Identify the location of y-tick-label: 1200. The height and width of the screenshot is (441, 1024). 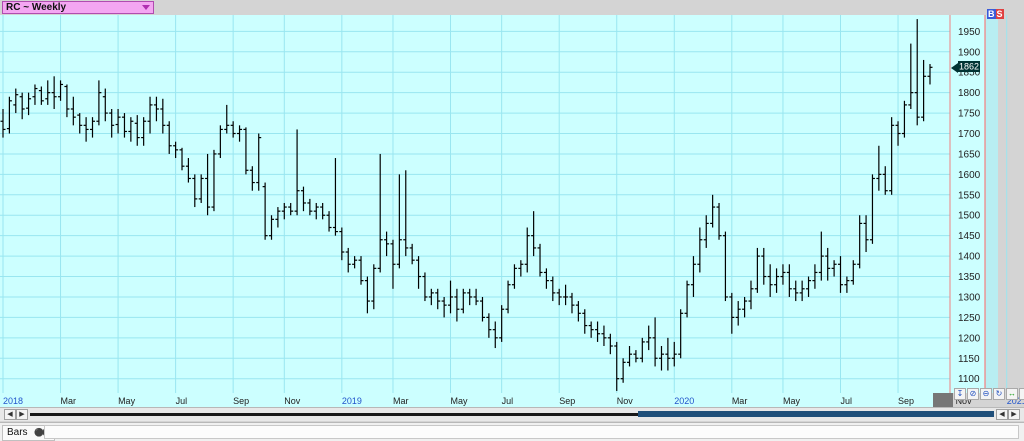
(969, 338).